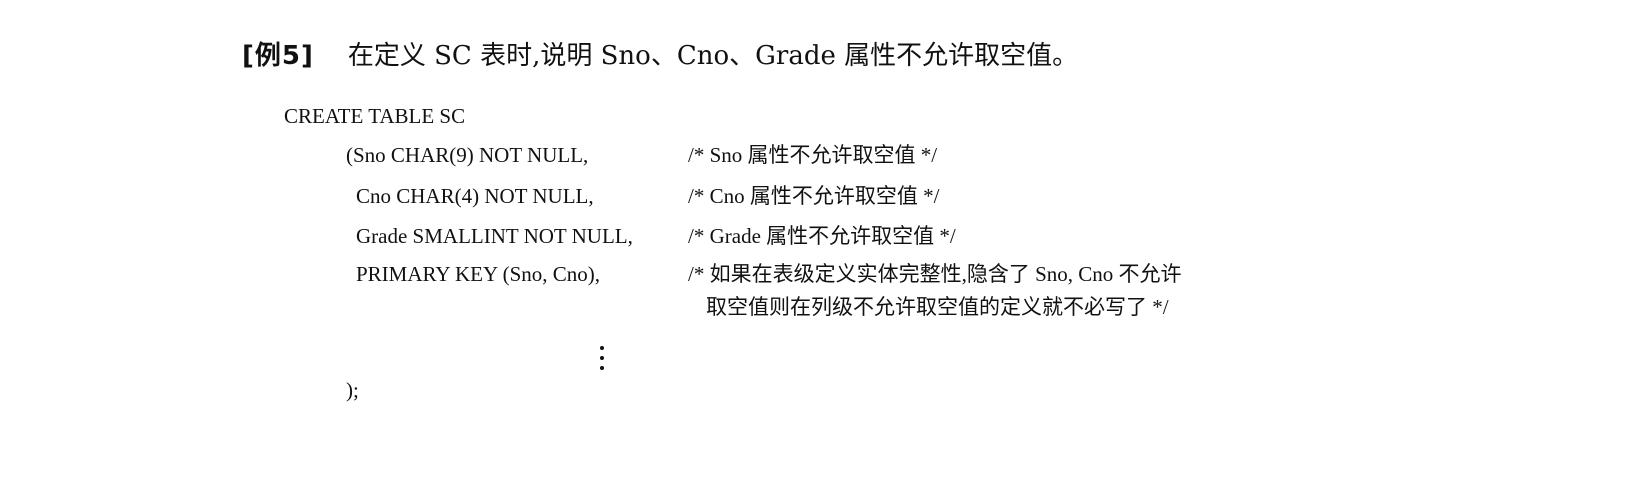 This screenshot has width=1644, height=503. What do you see at coordinates (713, 56) in the screenshot?
I see `example-description: 在定义 SC 表时,说明 Sno、Cno、Grade 属性不允许取空值。` at bounding box center [713, 56].